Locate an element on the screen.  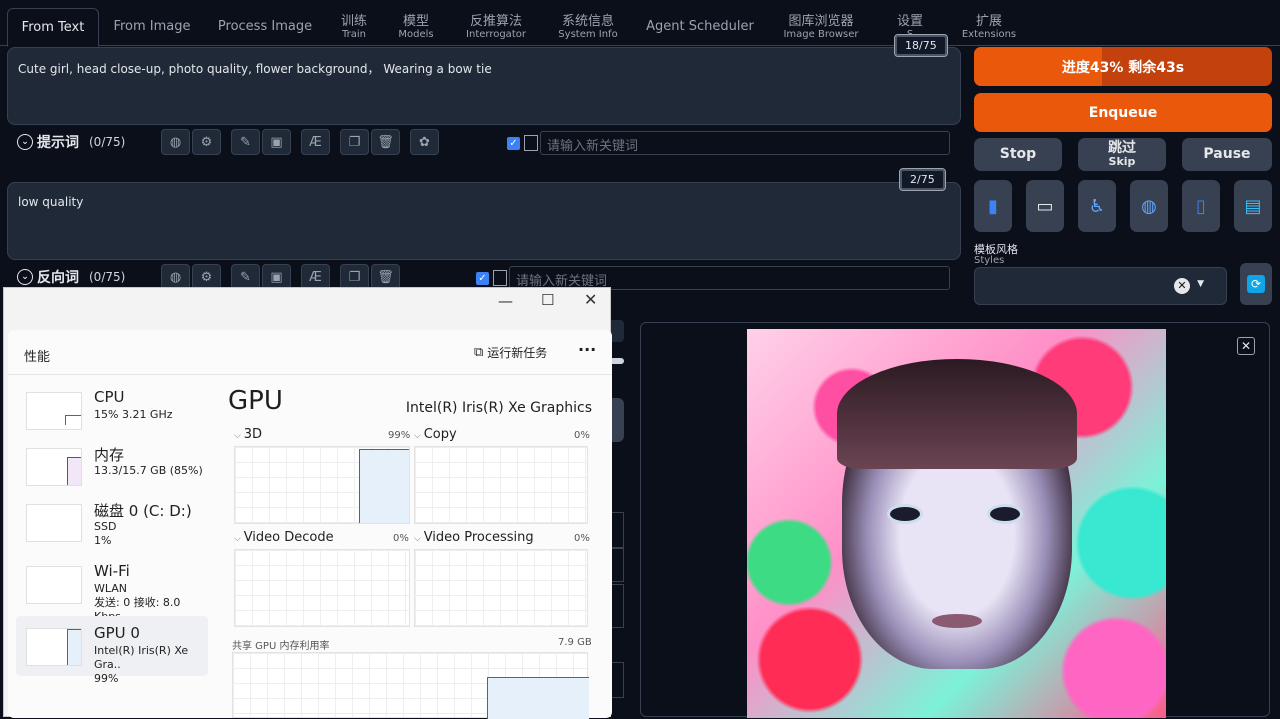
skip-sublabel: Skip is located at coordinates (1122, 161).